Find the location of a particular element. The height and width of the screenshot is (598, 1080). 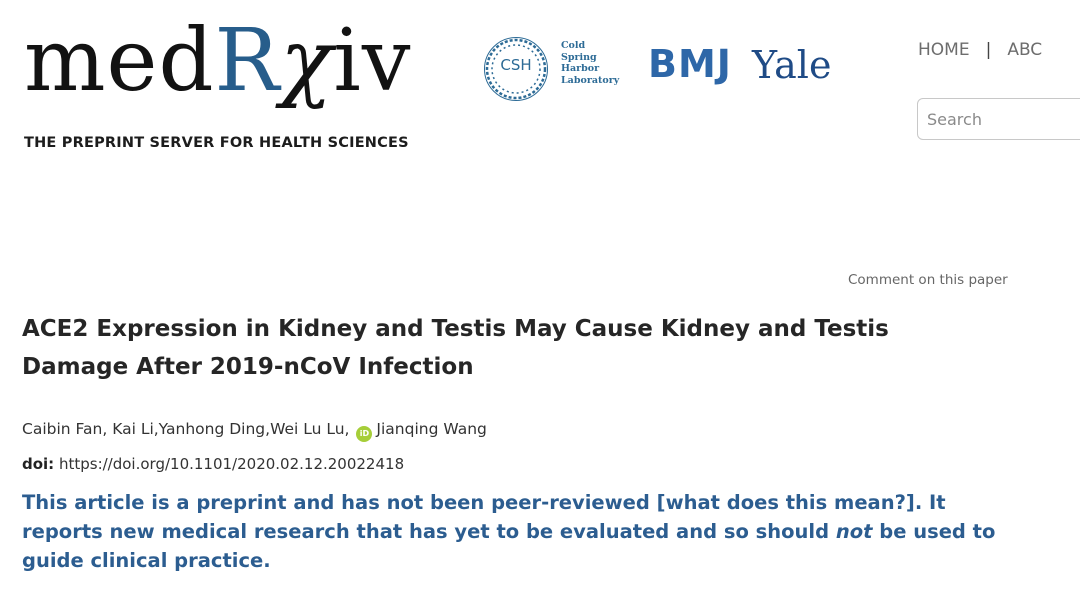

doi-label: doi: is located at coordinates (38, 464).